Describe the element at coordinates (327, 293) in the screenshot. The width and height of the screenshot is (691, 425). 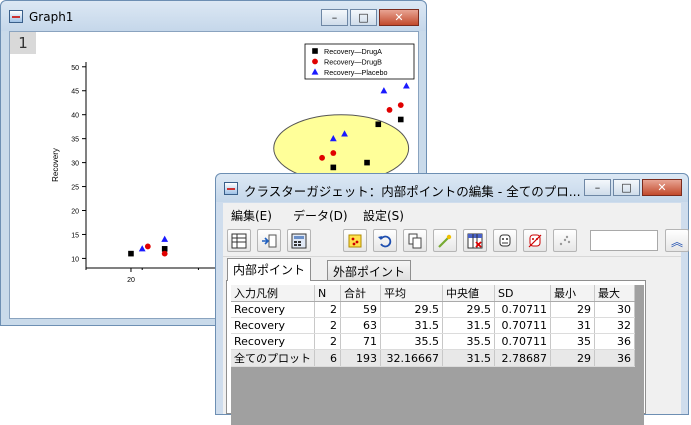
I see `table-header-cell: N` at that location.